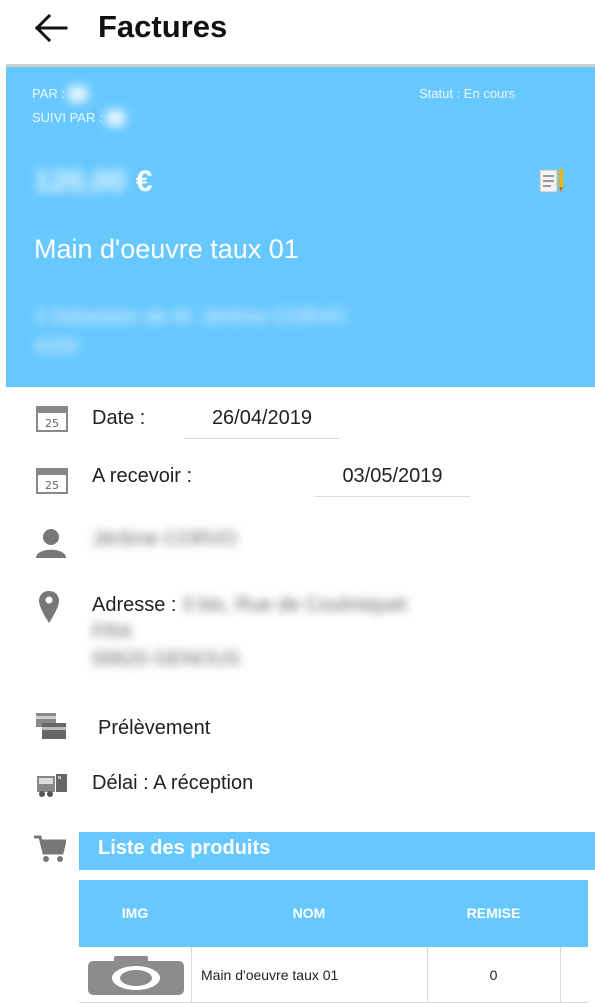 The image size is (595, 1003). What do you see at coordinates (493, 975) in the screenshot?
I see `product-discount: 0` at bounding box center [493, 975].